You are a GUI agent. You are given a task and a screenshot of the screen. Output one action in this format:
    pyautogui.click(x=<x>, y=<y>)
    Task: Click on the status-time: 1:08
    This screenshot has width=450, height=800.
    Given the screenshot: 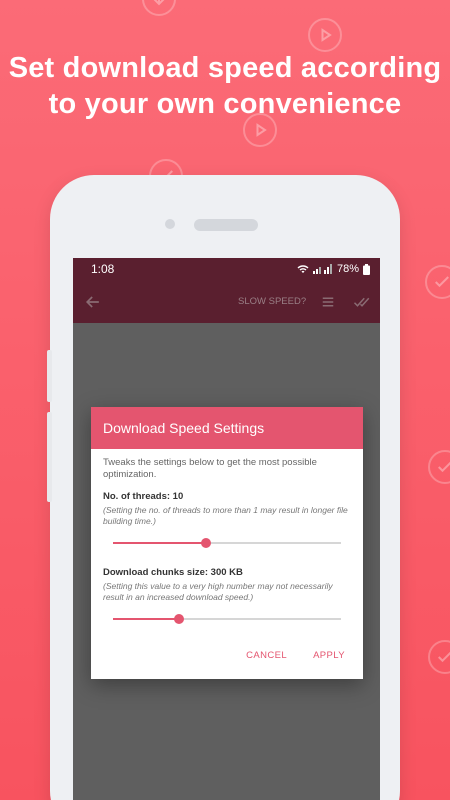 What is the action you would take?
    pyautogui.click(x=103, y=269)
    